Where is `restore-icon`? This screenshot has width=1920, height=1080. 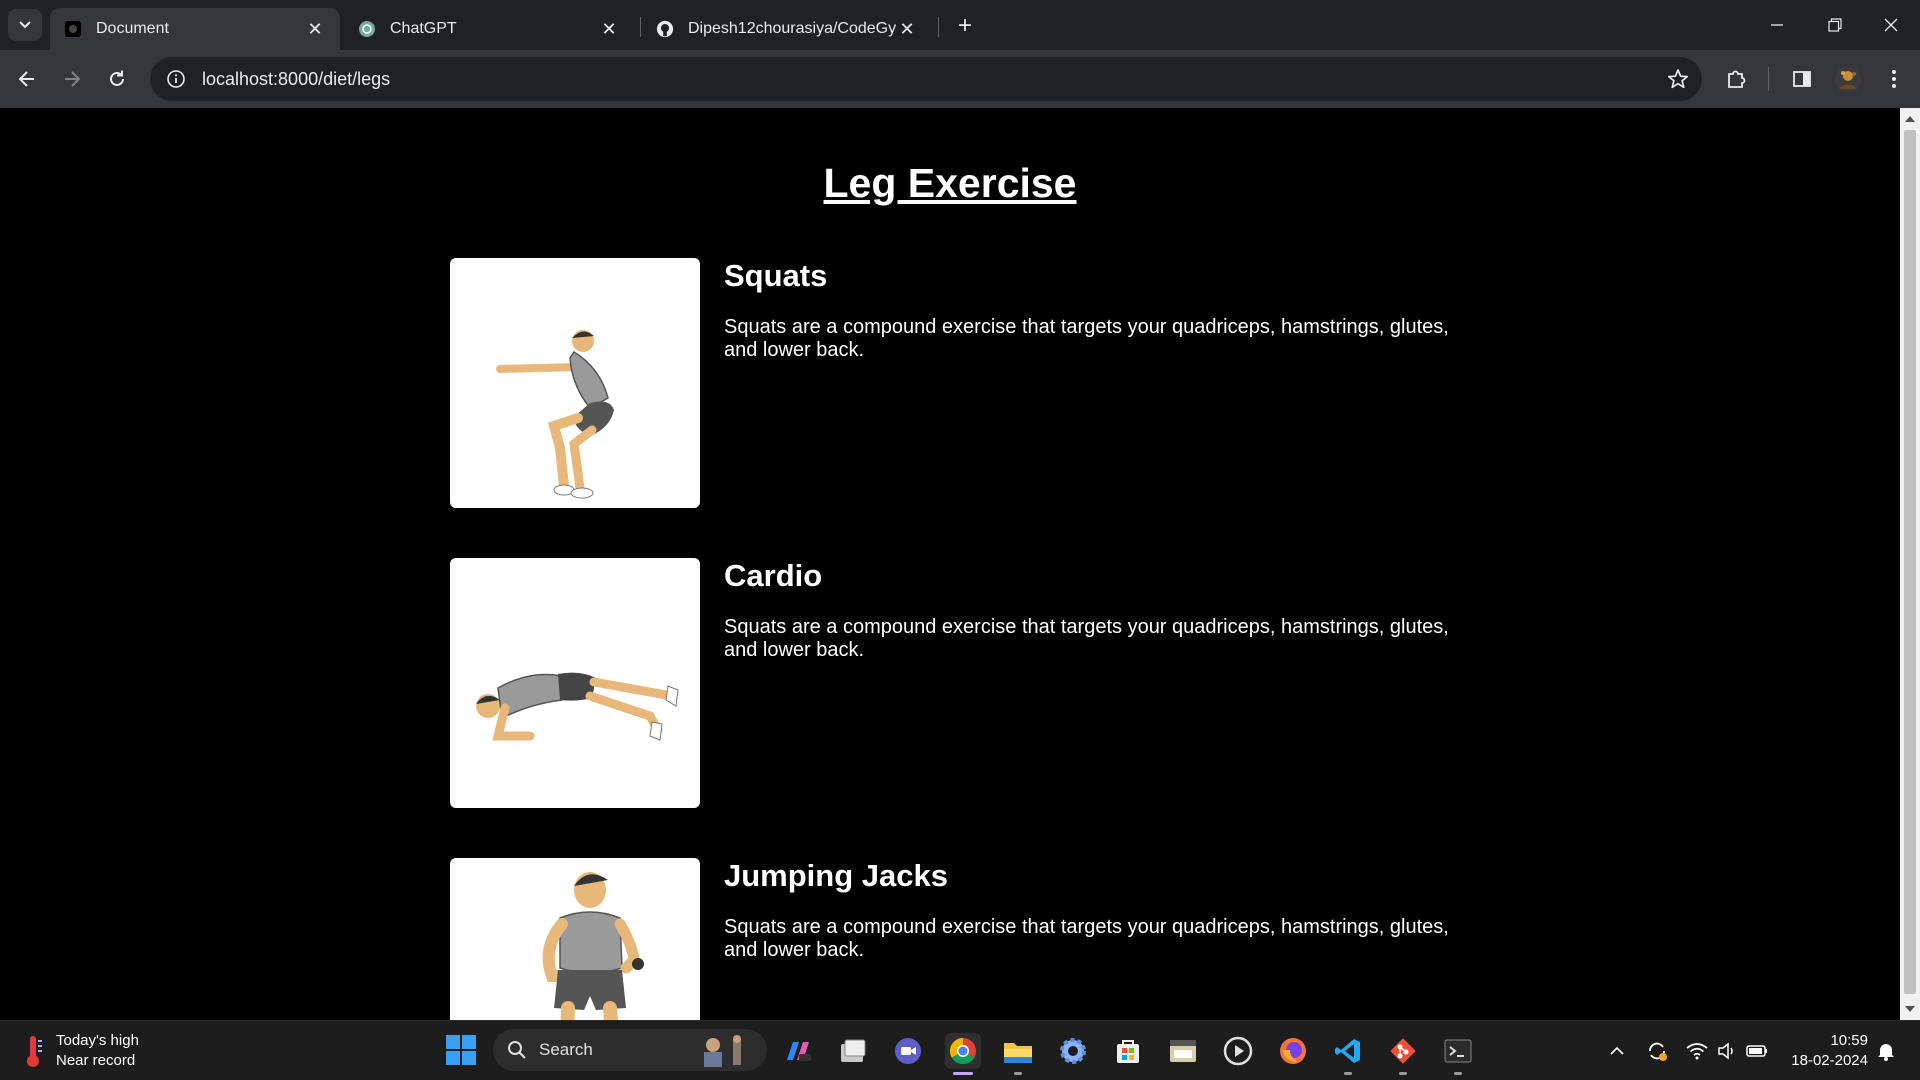
restore-icon is located at coordinates (1835, 25).